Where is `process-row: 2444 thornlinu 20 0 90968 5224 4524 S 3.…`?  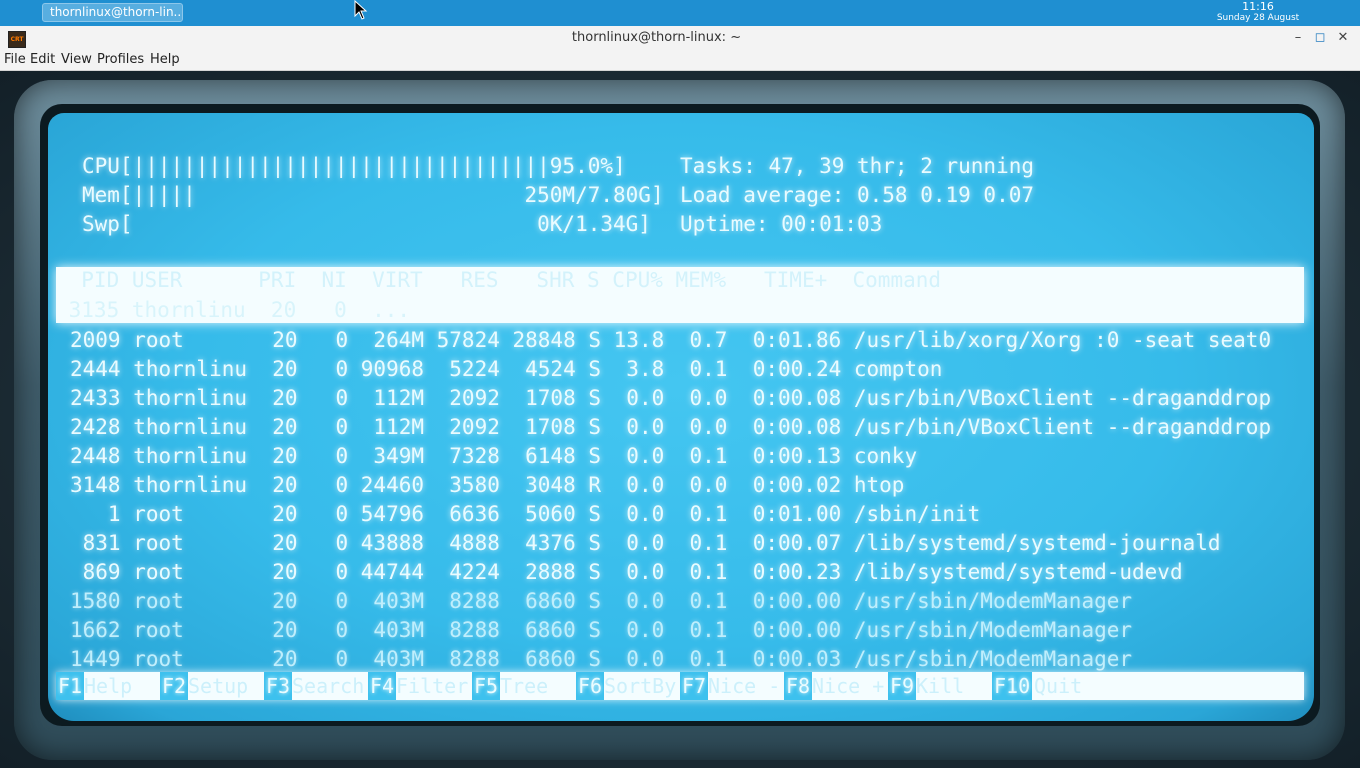 process-row: 2444 thornlinu 20 0 90968 5224 4524 S 3.… is located at coordinates (506, 369).